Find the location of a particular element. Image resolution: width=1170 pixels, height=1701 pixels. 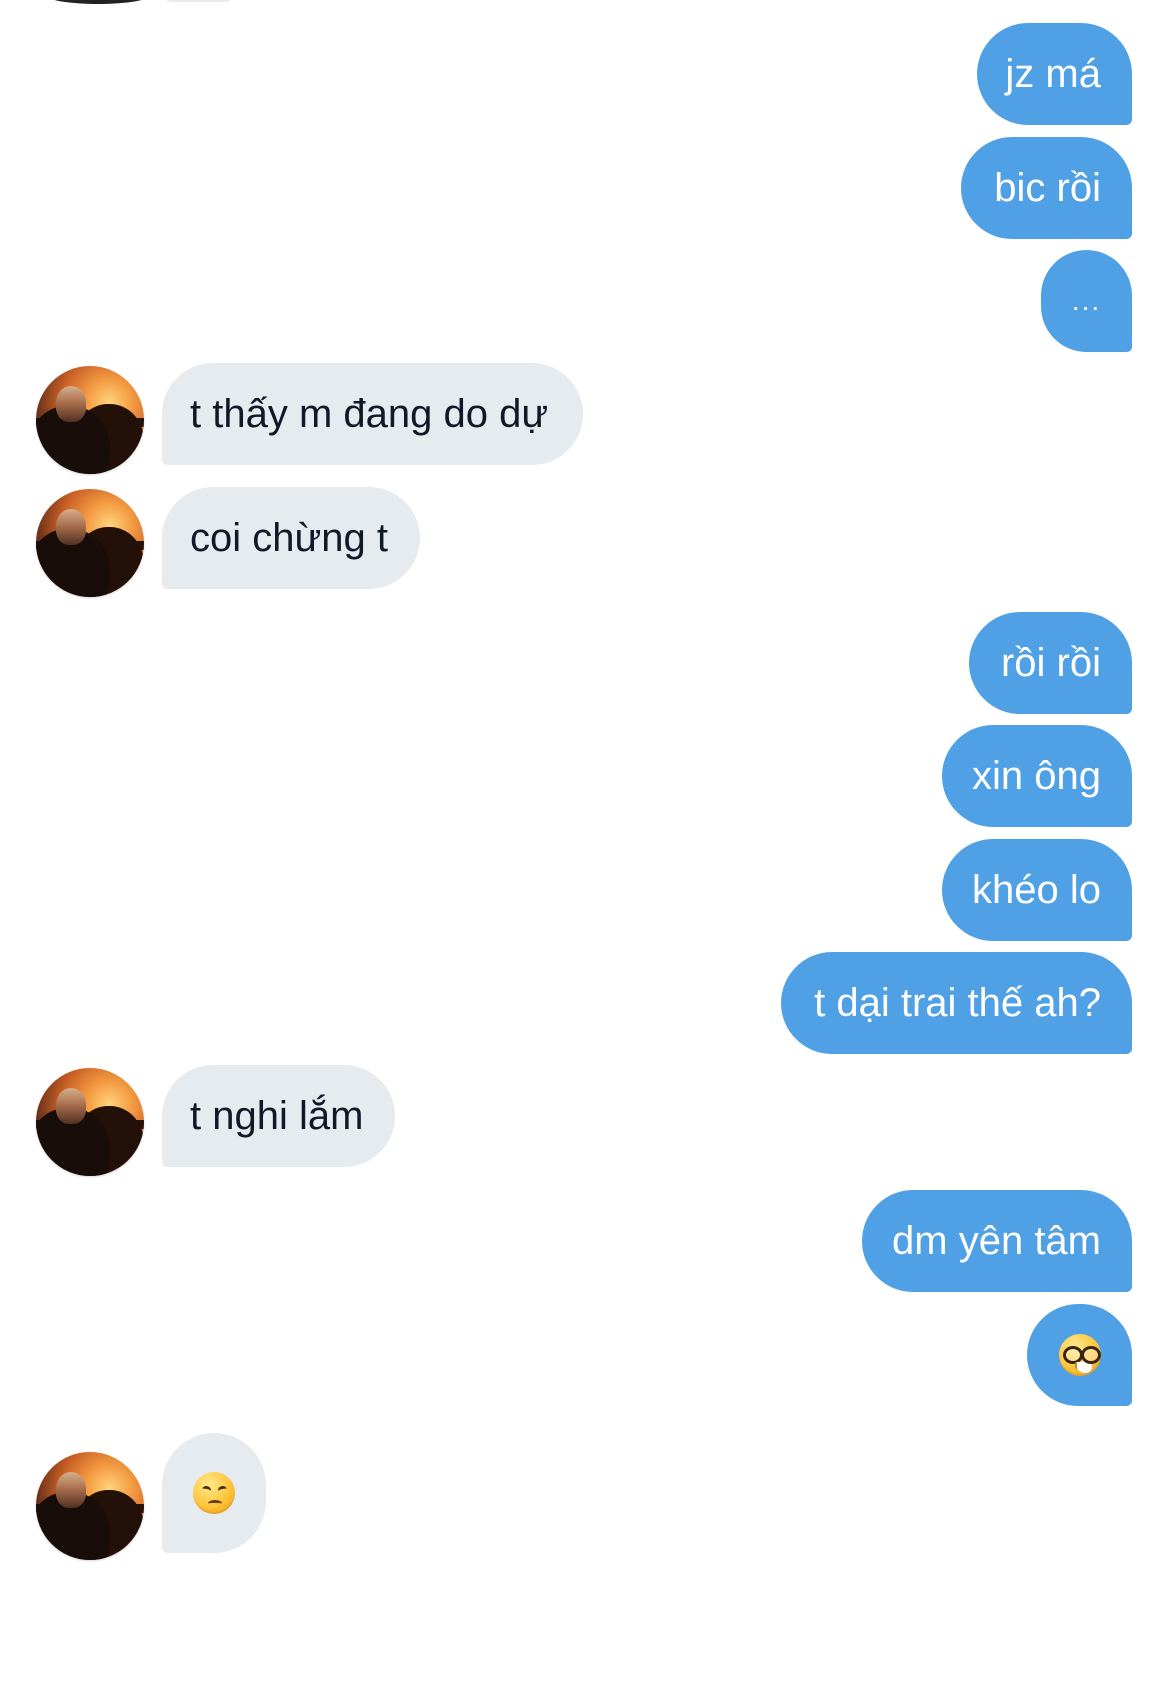

incoming-message-hesitating: t thấy m đang do dự is located at coordinates (372, 414).